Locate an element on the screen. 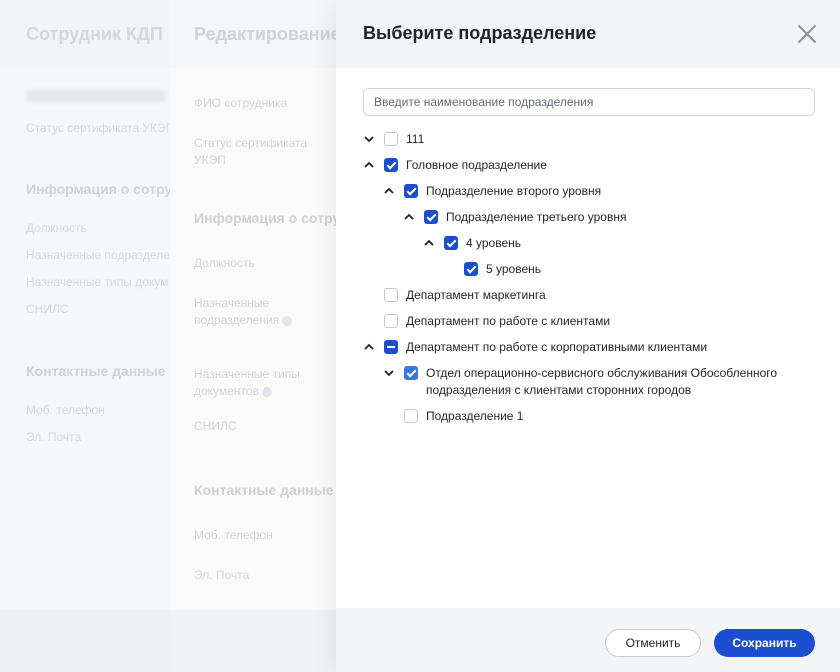 This screenshot has width=840, height=672. employee-name-blurred is located at coordinates (96, 96).